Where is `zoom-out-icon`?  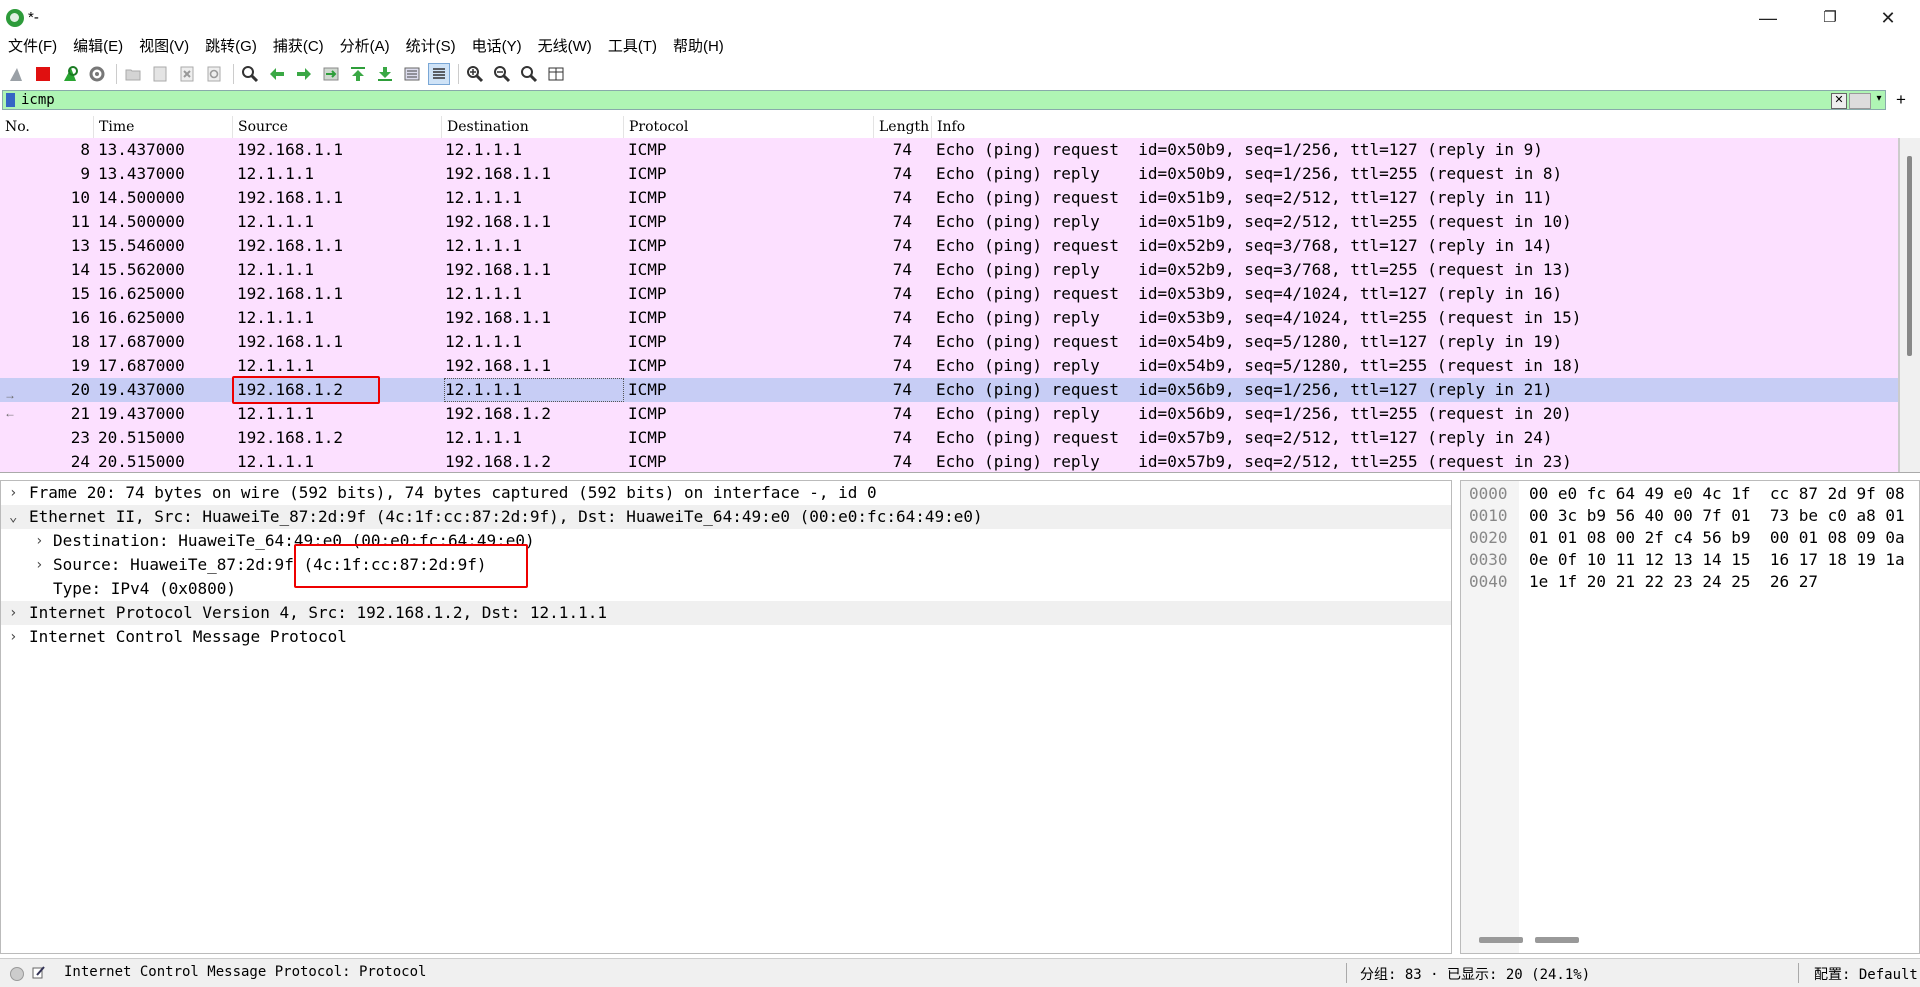
zoom-out-icon is located at coordinates (502, 74).